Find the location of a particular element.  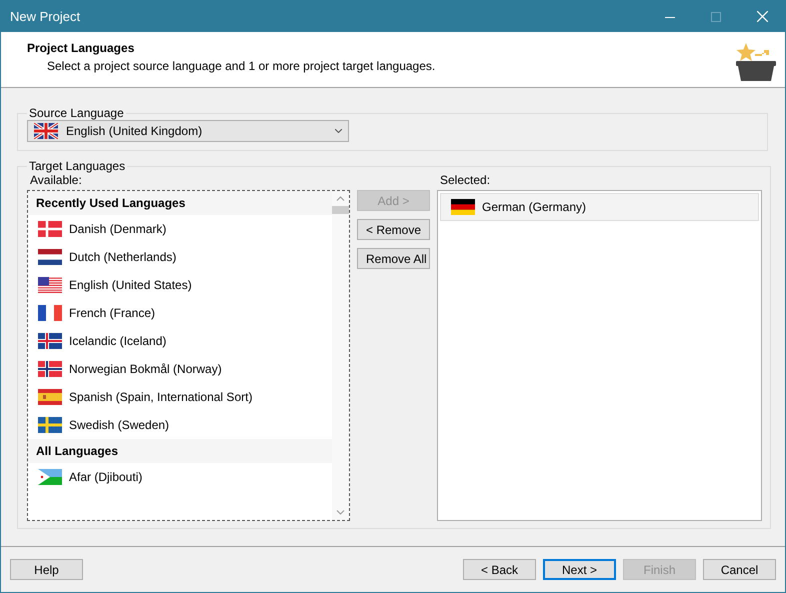

page-title: Project Languages is located at coordinates (81, 48).